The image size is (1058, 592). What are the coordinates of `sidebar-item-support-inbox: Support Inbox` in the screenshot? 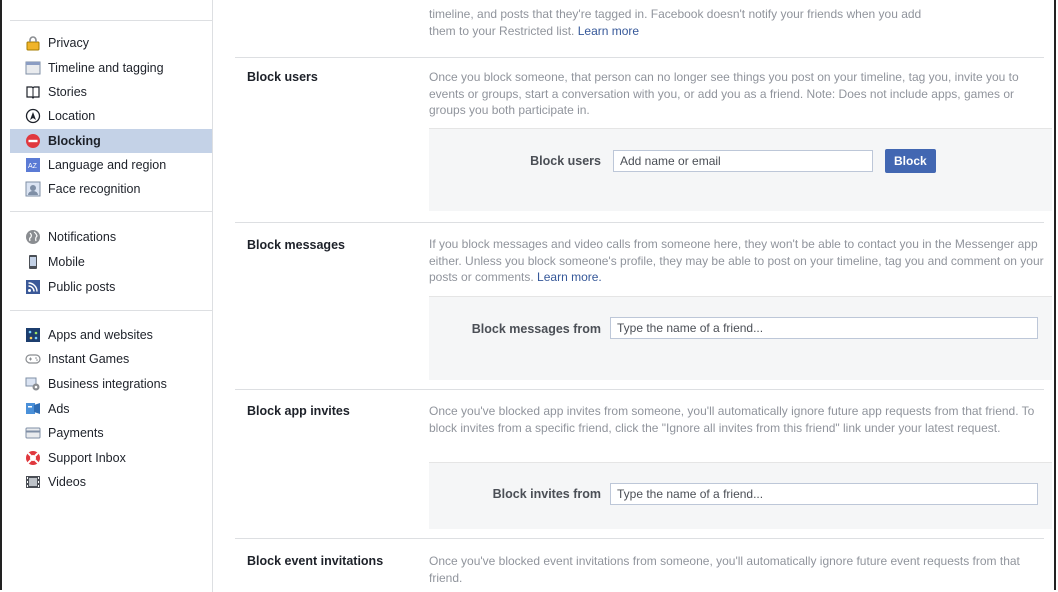 It's located at (111, 458).